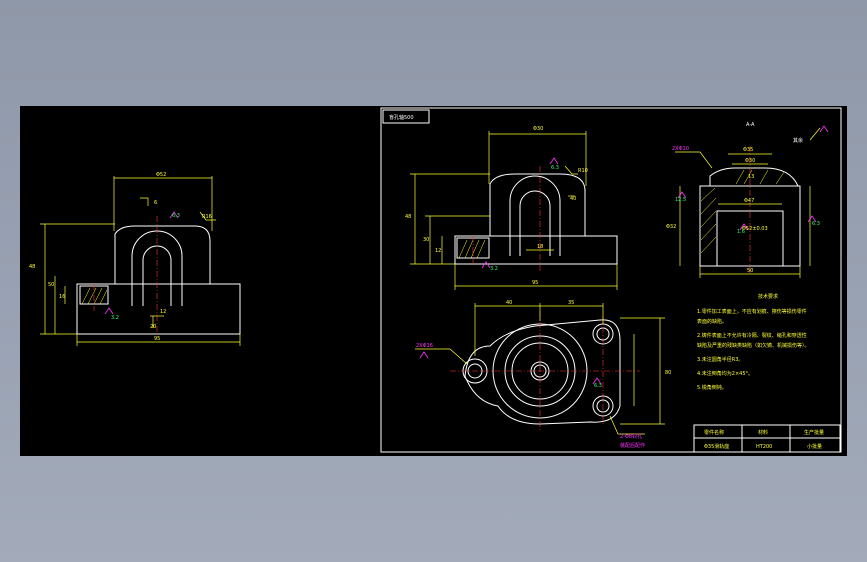 This screenshot has height=562, width=867. What do you see at coordinates (814, 446) in the screenshot?
I see `title-block-cell: 小批量` at bounding box center [814, 446].